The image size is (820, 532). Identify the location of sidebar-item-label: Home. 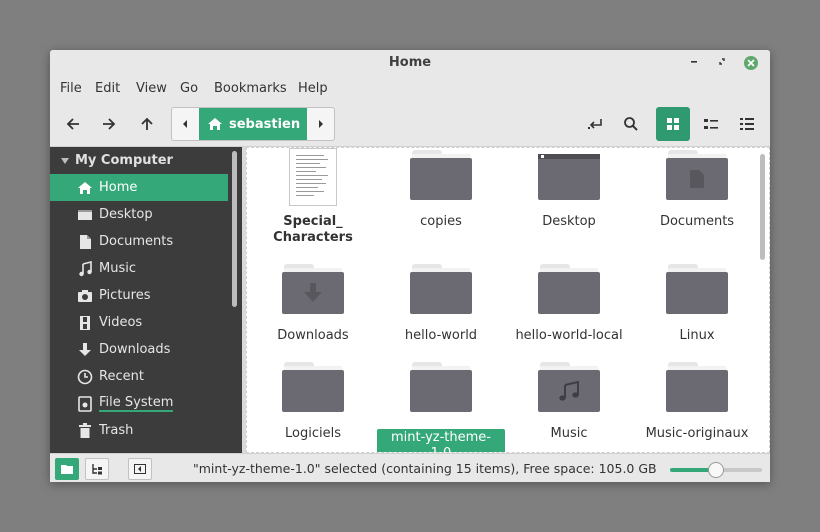
(118, 187).